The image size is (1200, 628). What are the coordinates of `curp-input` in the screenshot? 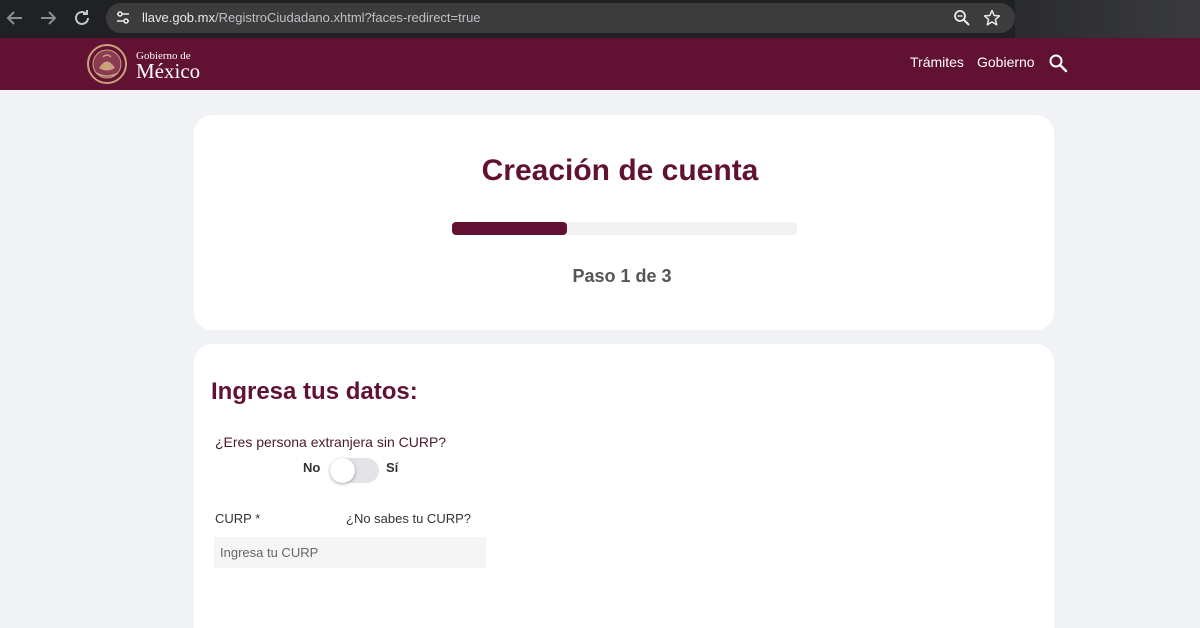 It's located at (350, 552).